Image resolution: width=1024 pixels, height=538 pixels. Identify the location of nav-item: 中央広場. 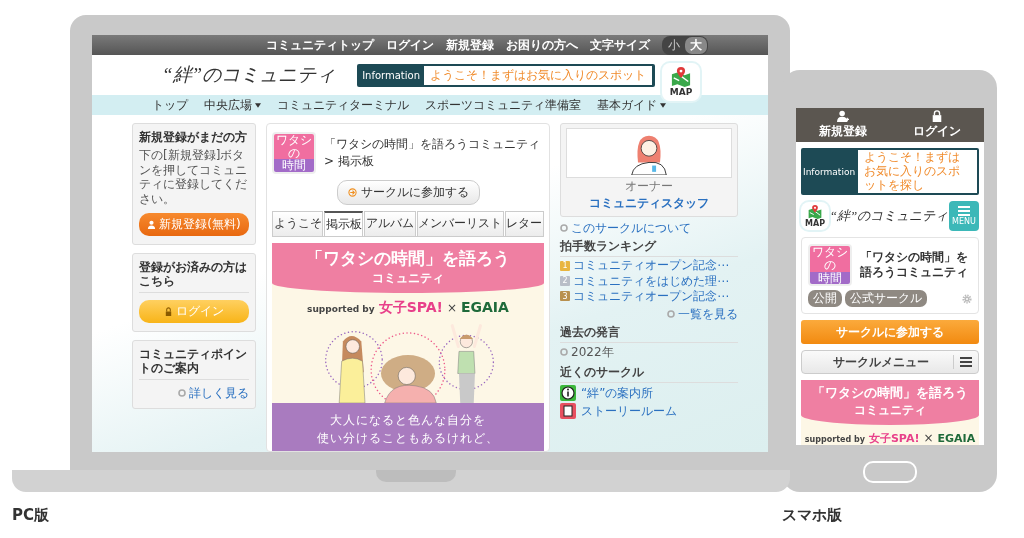
(232, 105).